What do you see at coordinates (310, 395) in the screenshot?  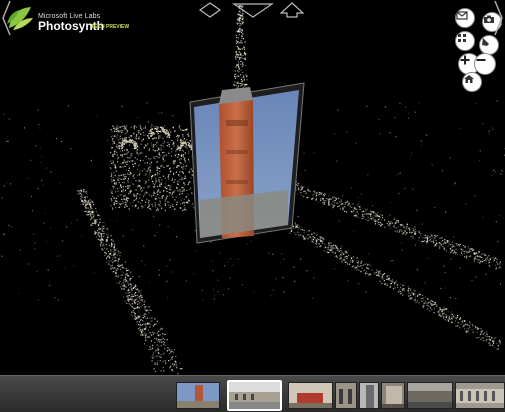 I see `thumb-basilica-facade` at bounding box center [310, 395].